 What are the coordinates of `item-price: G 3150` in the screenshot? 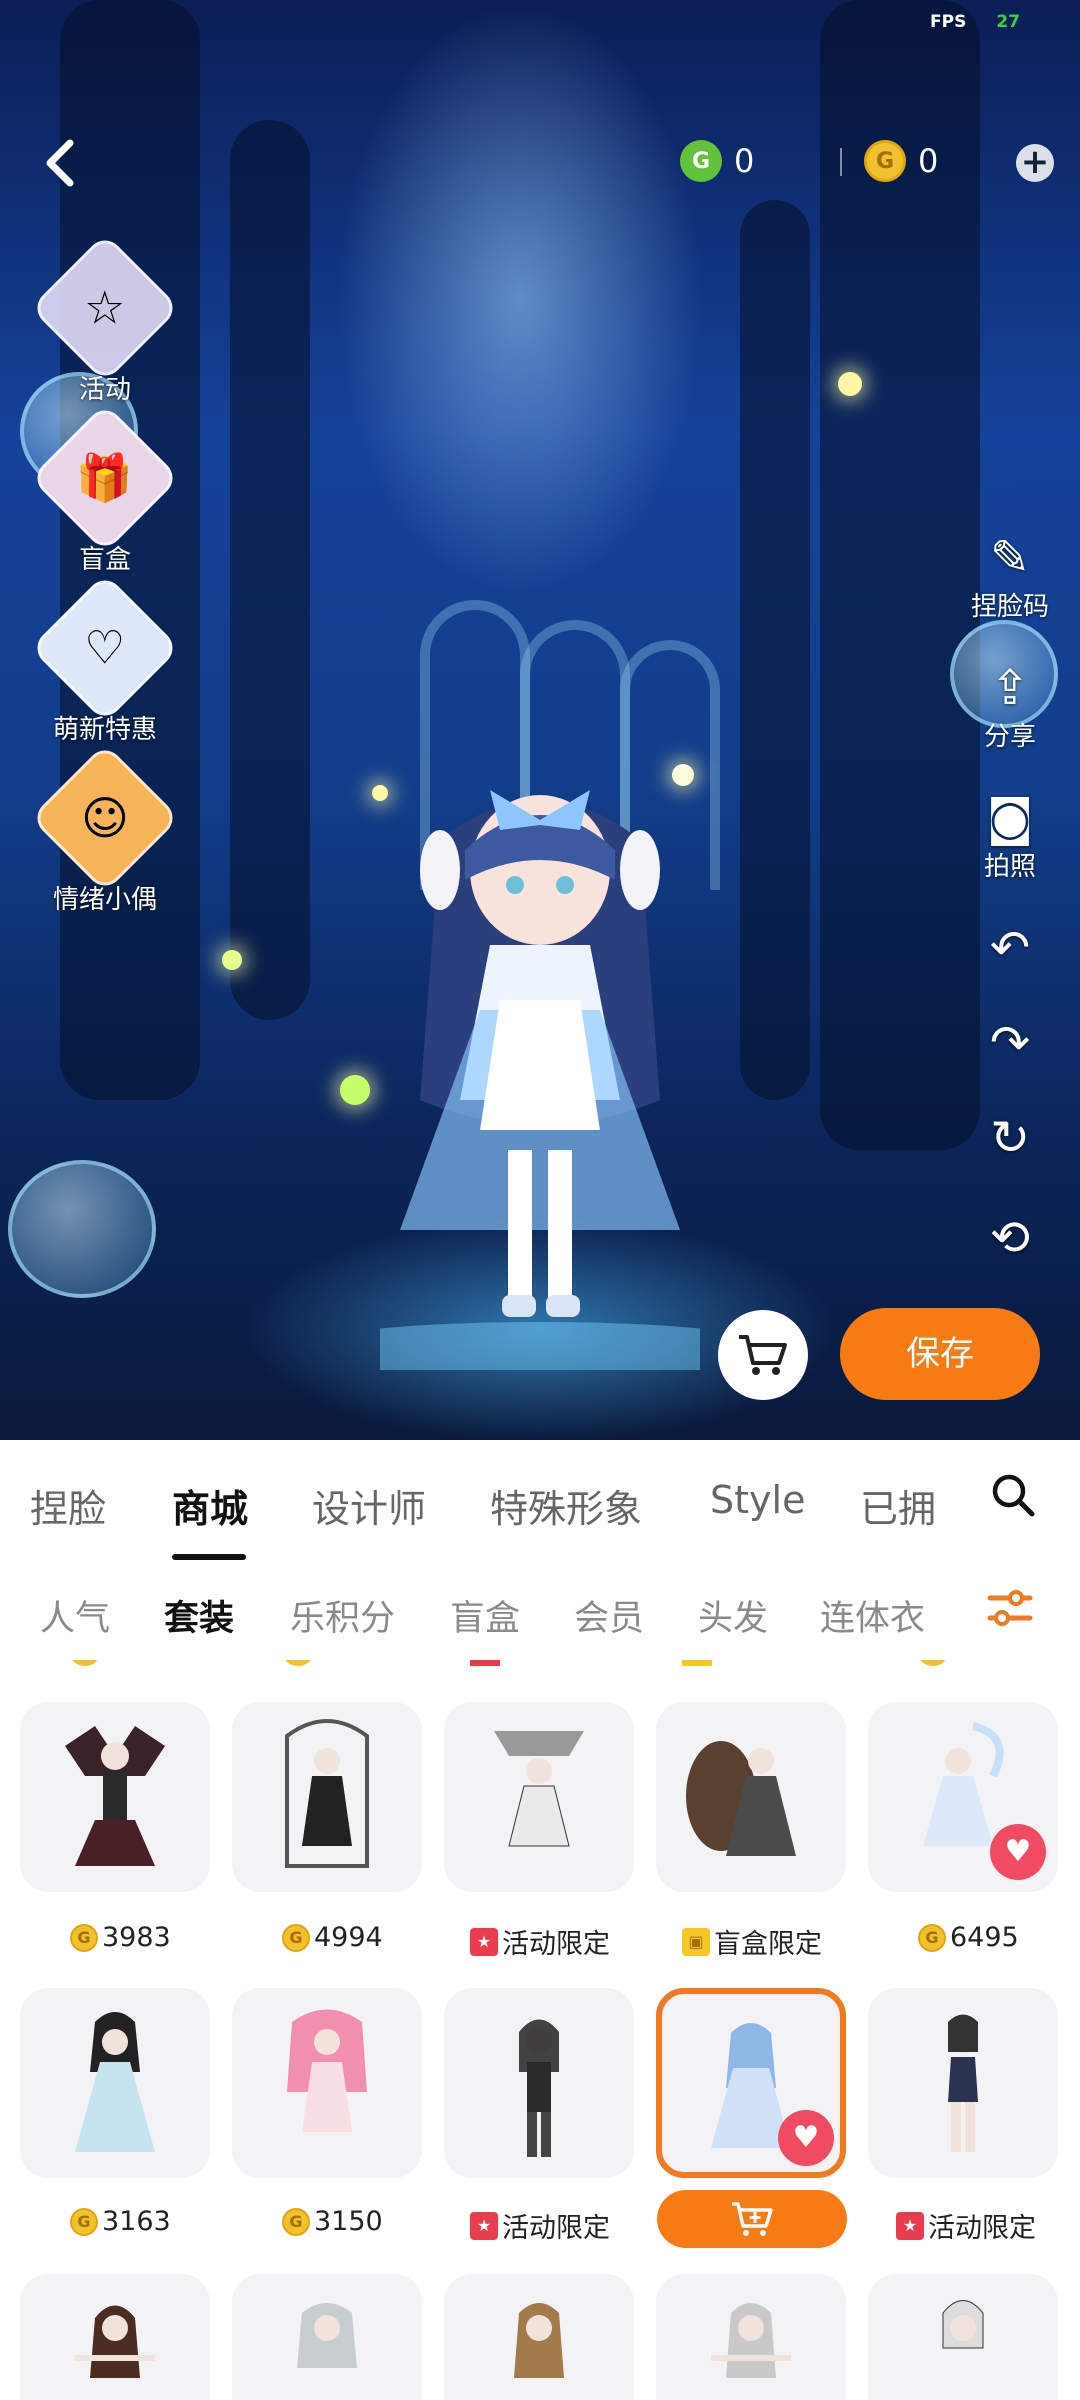 It's located at (332, 2221).